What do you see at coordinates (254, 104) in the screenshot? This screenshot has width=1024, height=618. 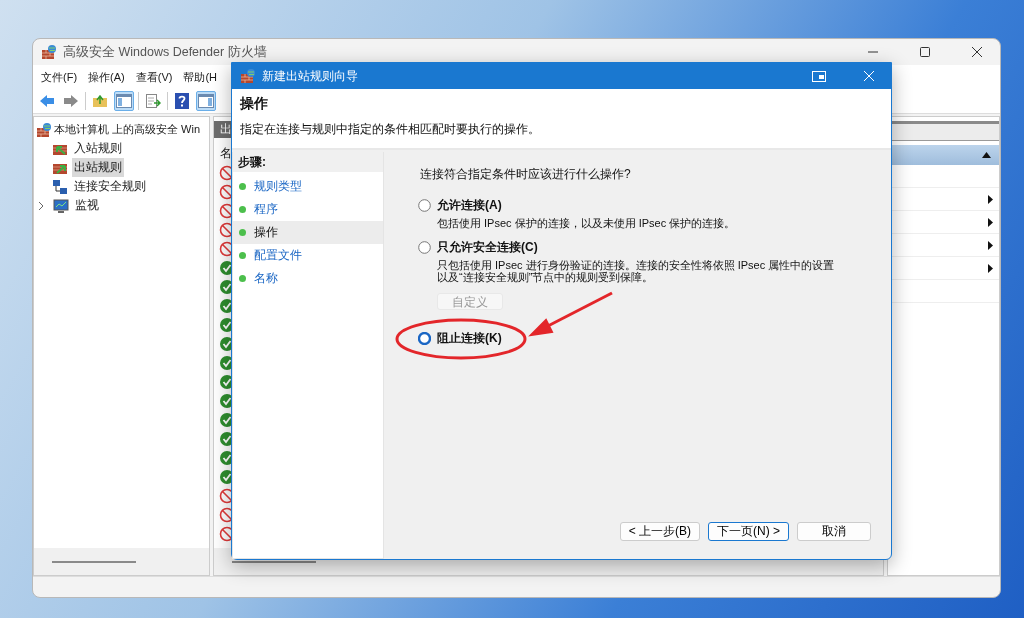 I see `page-heading: 操作` at bounding box center [254, 104].